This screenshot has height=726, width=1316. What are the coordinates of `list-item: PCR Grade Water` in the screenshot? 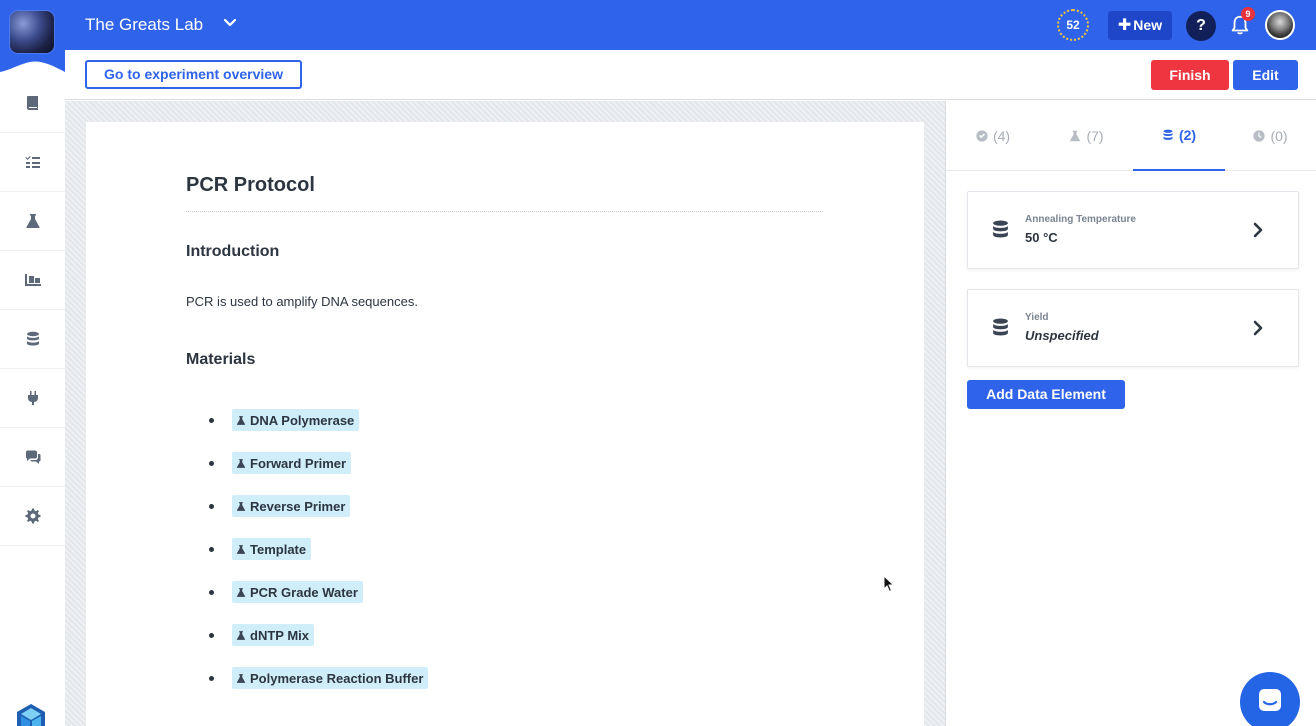 It's located at (286, 592).